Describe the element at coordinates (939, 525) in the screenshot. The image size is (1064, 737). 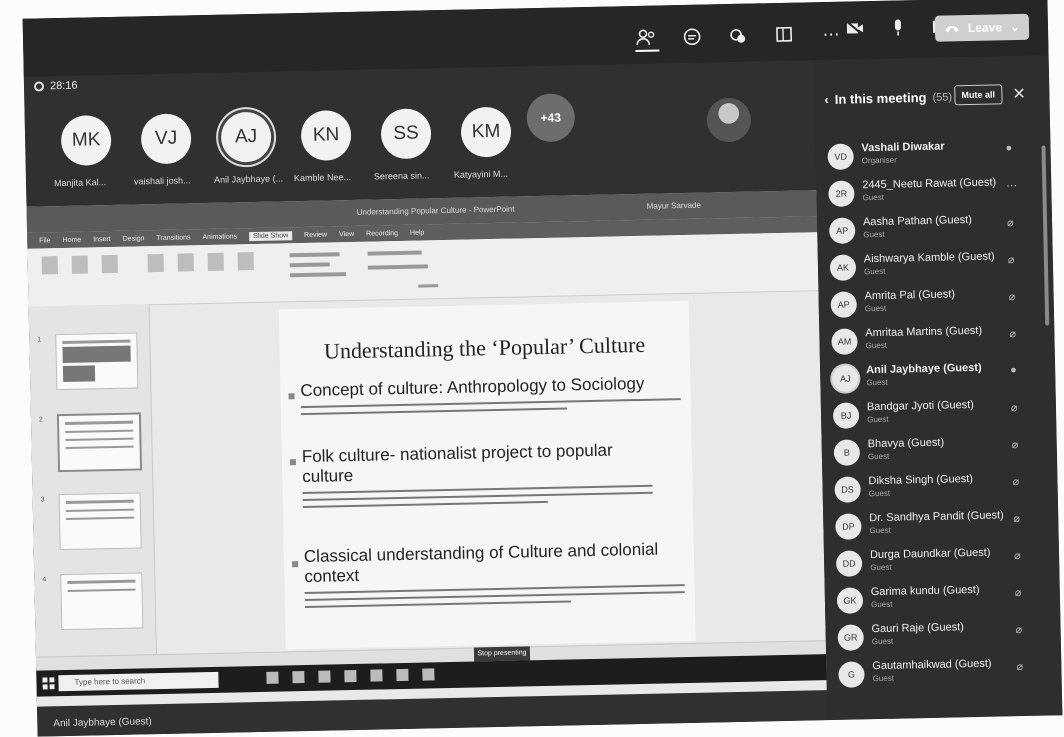
I see `list-item: DP Dr. Sandhya Pandit (Guest) Guest ⌀` at that location.